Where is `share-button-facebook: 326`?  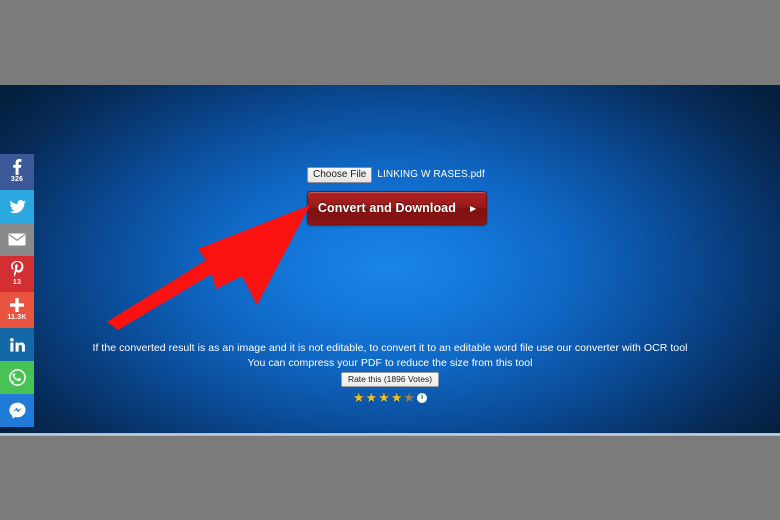 share-button-facebook: 326 is located at coordinates (17, 172).